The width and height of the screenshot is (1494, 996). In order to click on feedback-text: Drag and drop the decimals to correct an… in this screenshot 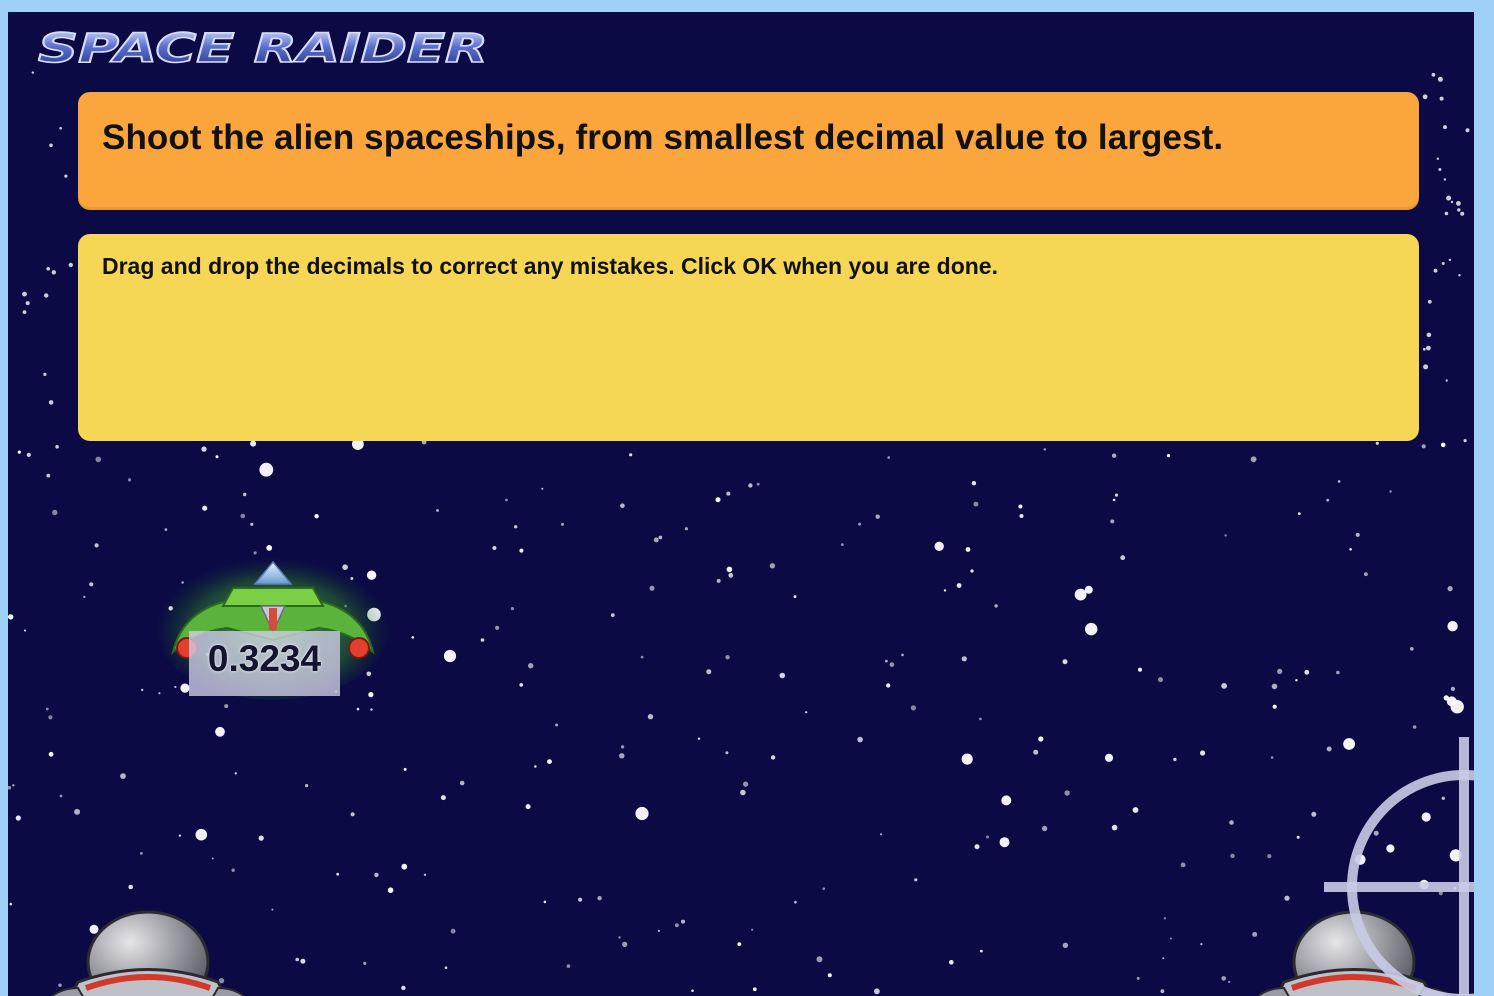, I will do `click(550, 266)`.